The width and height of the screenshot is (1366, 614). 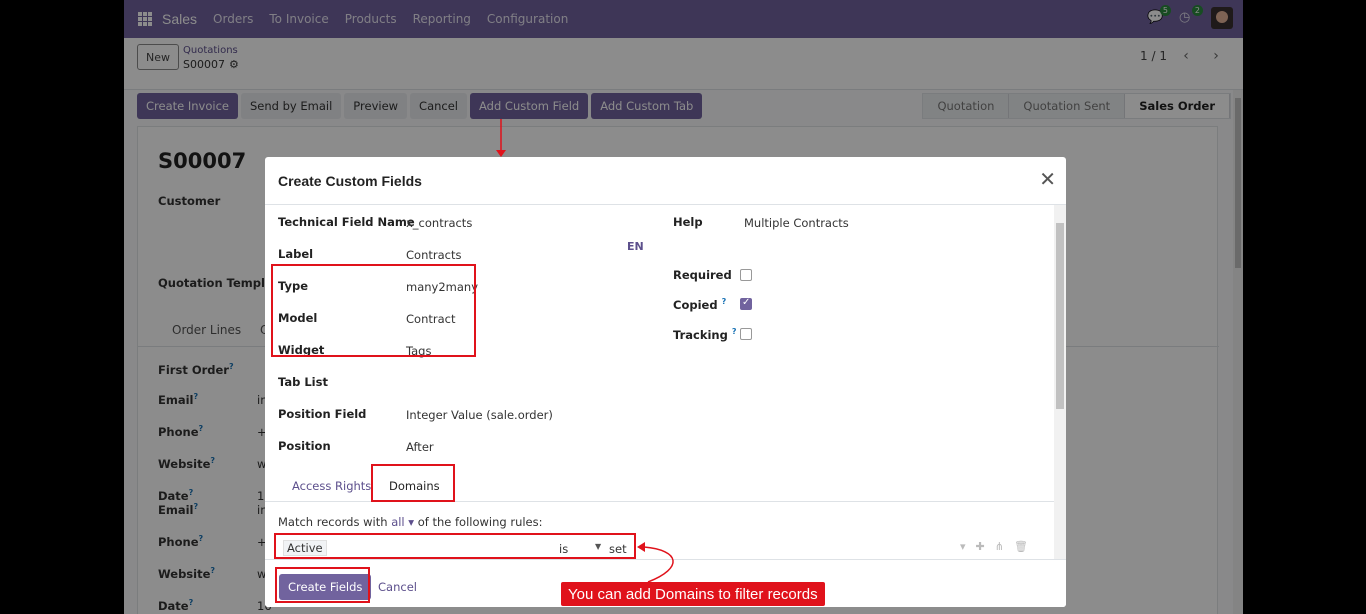 What do you see at coordinates (350, 181) in the screenshot?
I see `dialog-title: Create Custom Fields` at bounding box center [350, 181].